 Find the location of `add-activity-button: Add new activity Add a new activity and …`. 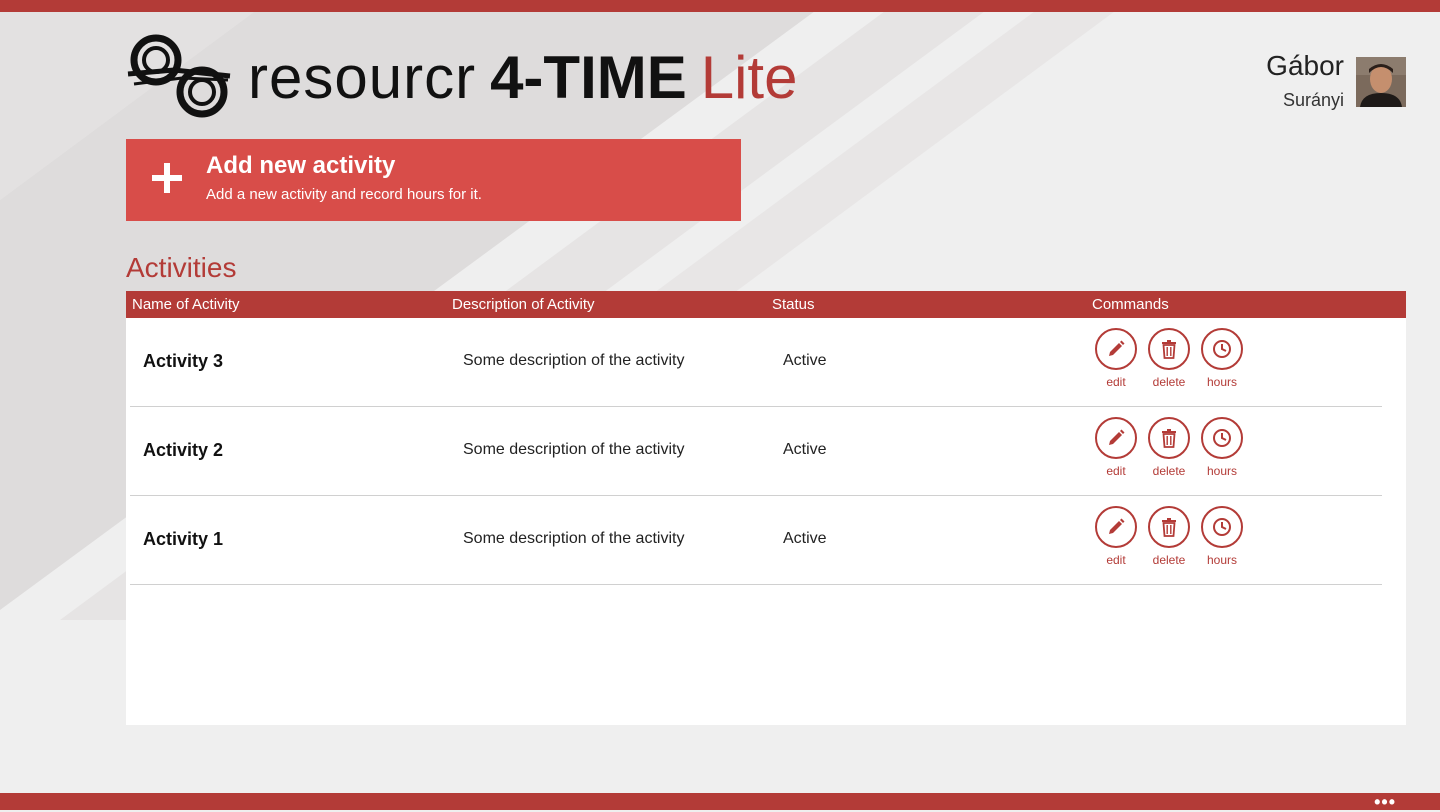

add-activity-button: Add new activity Add a new activity and … is located at coordinates (433, 180).